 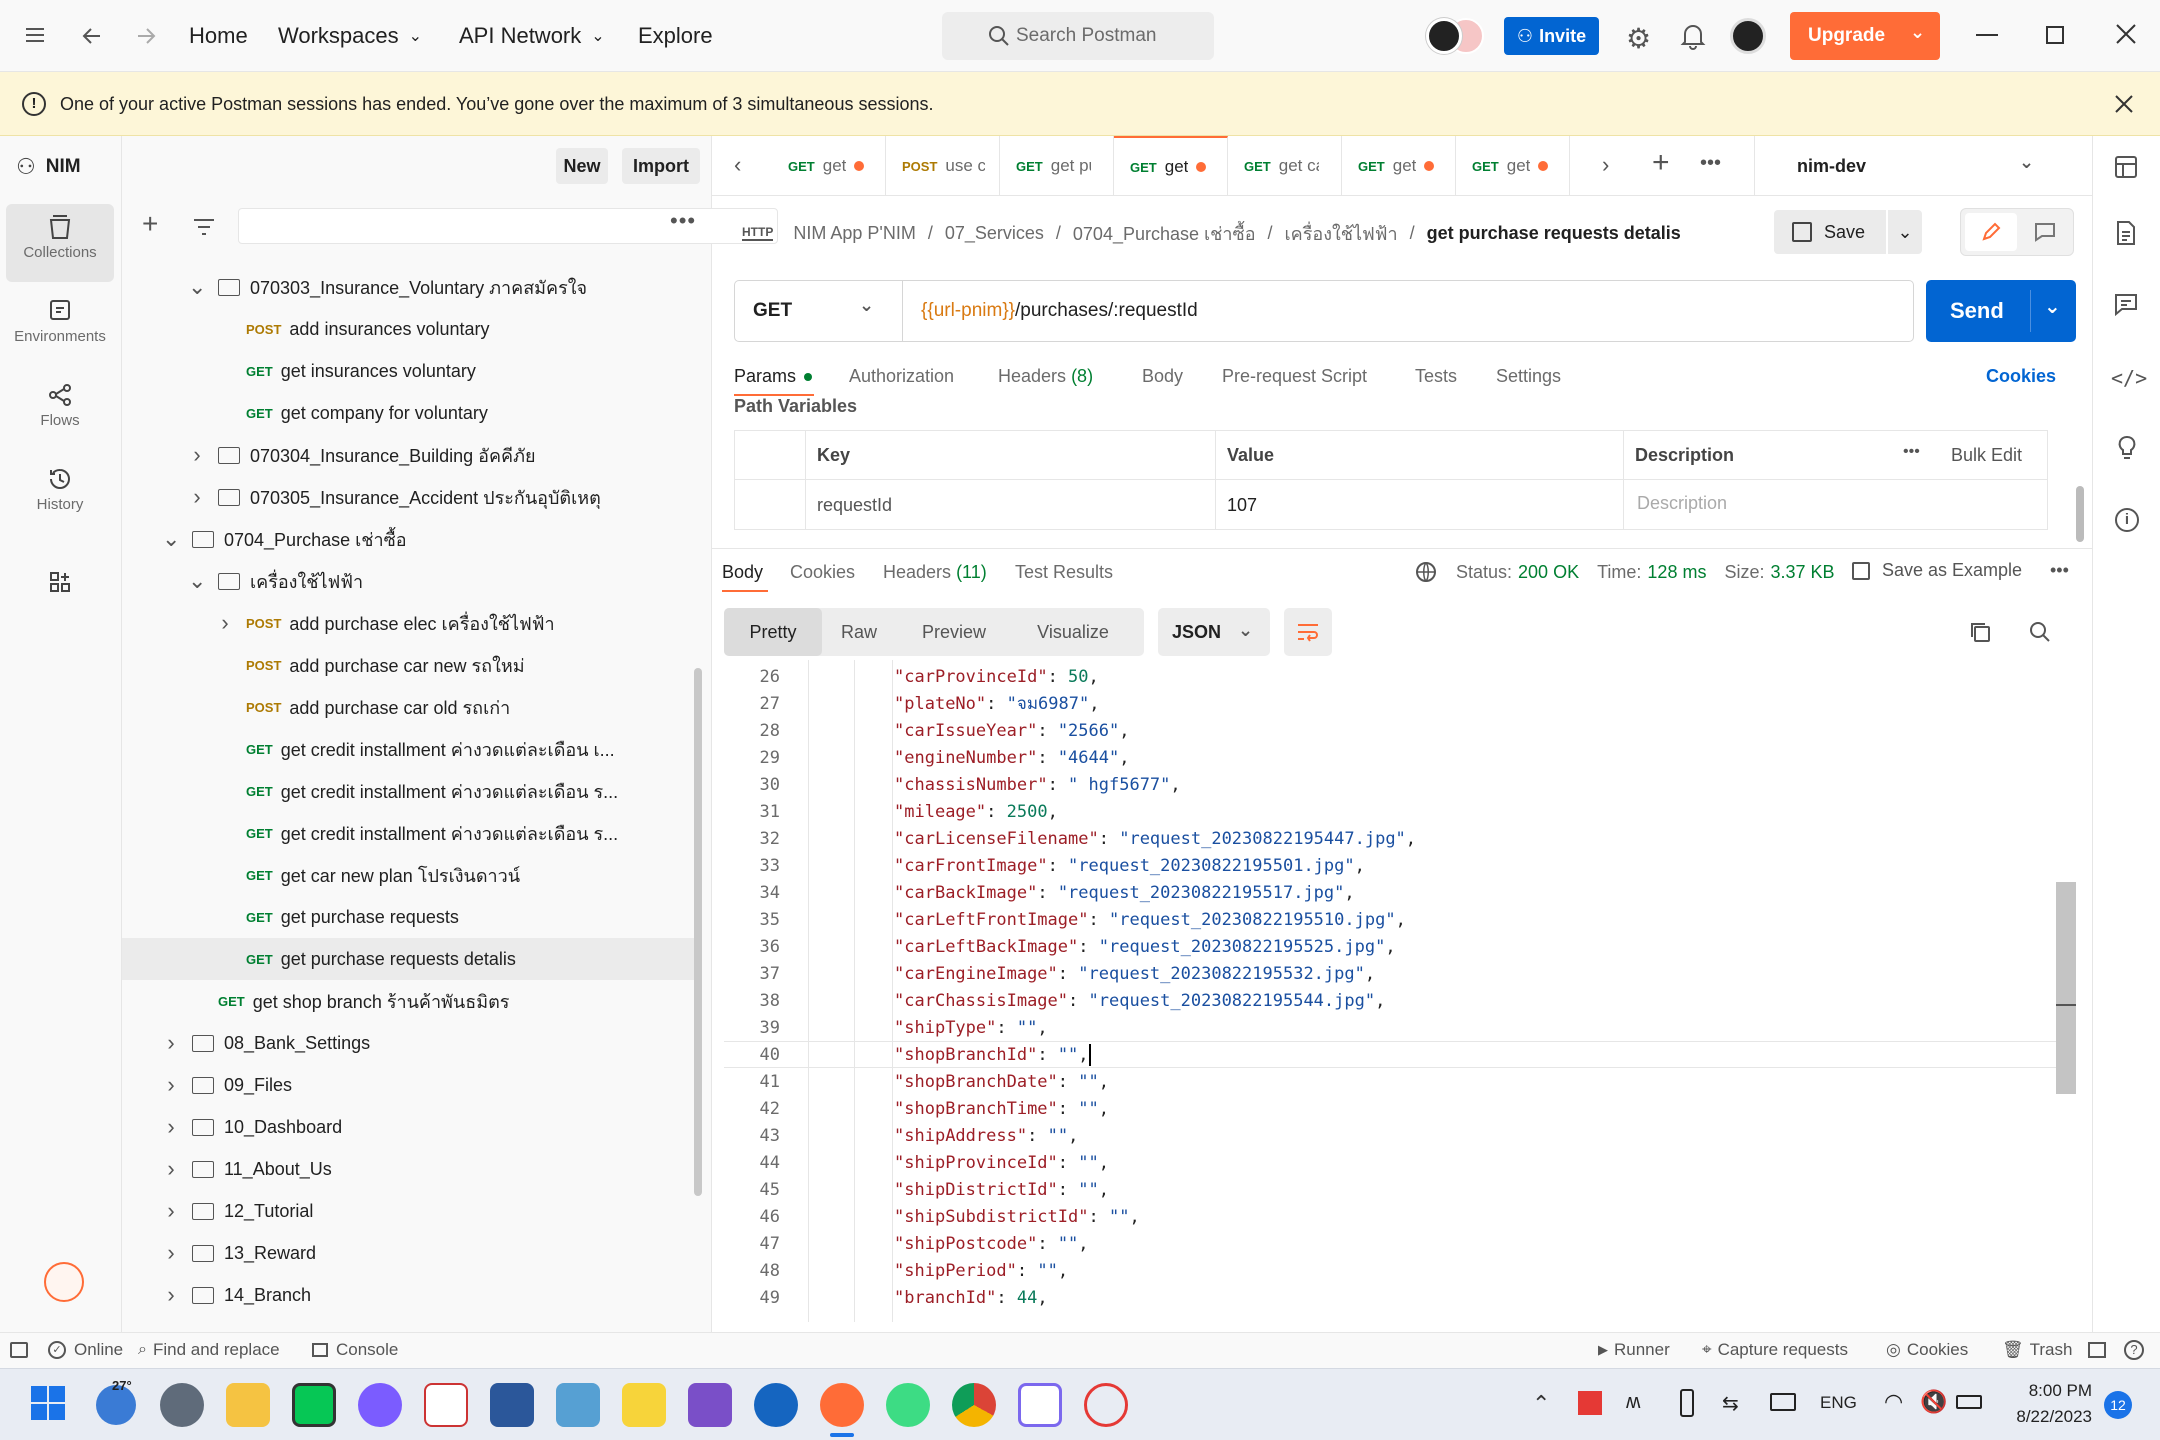 I want to click on file-explorer-icon, so click(x=248, y=1405).